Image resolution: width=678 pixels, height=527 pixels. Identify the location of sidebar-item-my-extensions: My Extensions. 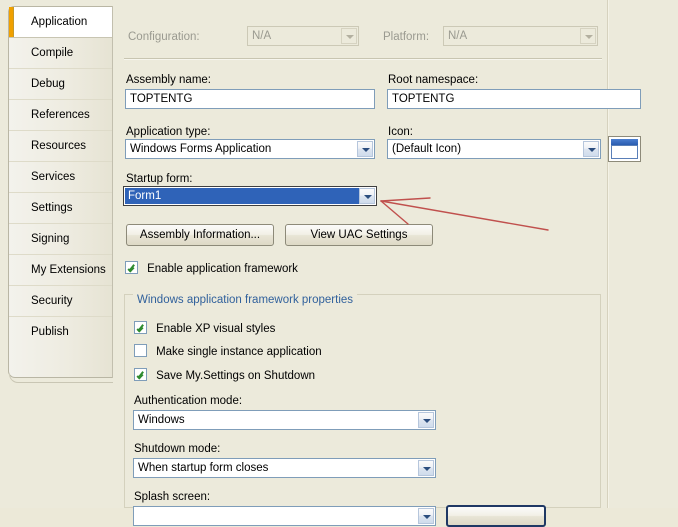
(60, 270).